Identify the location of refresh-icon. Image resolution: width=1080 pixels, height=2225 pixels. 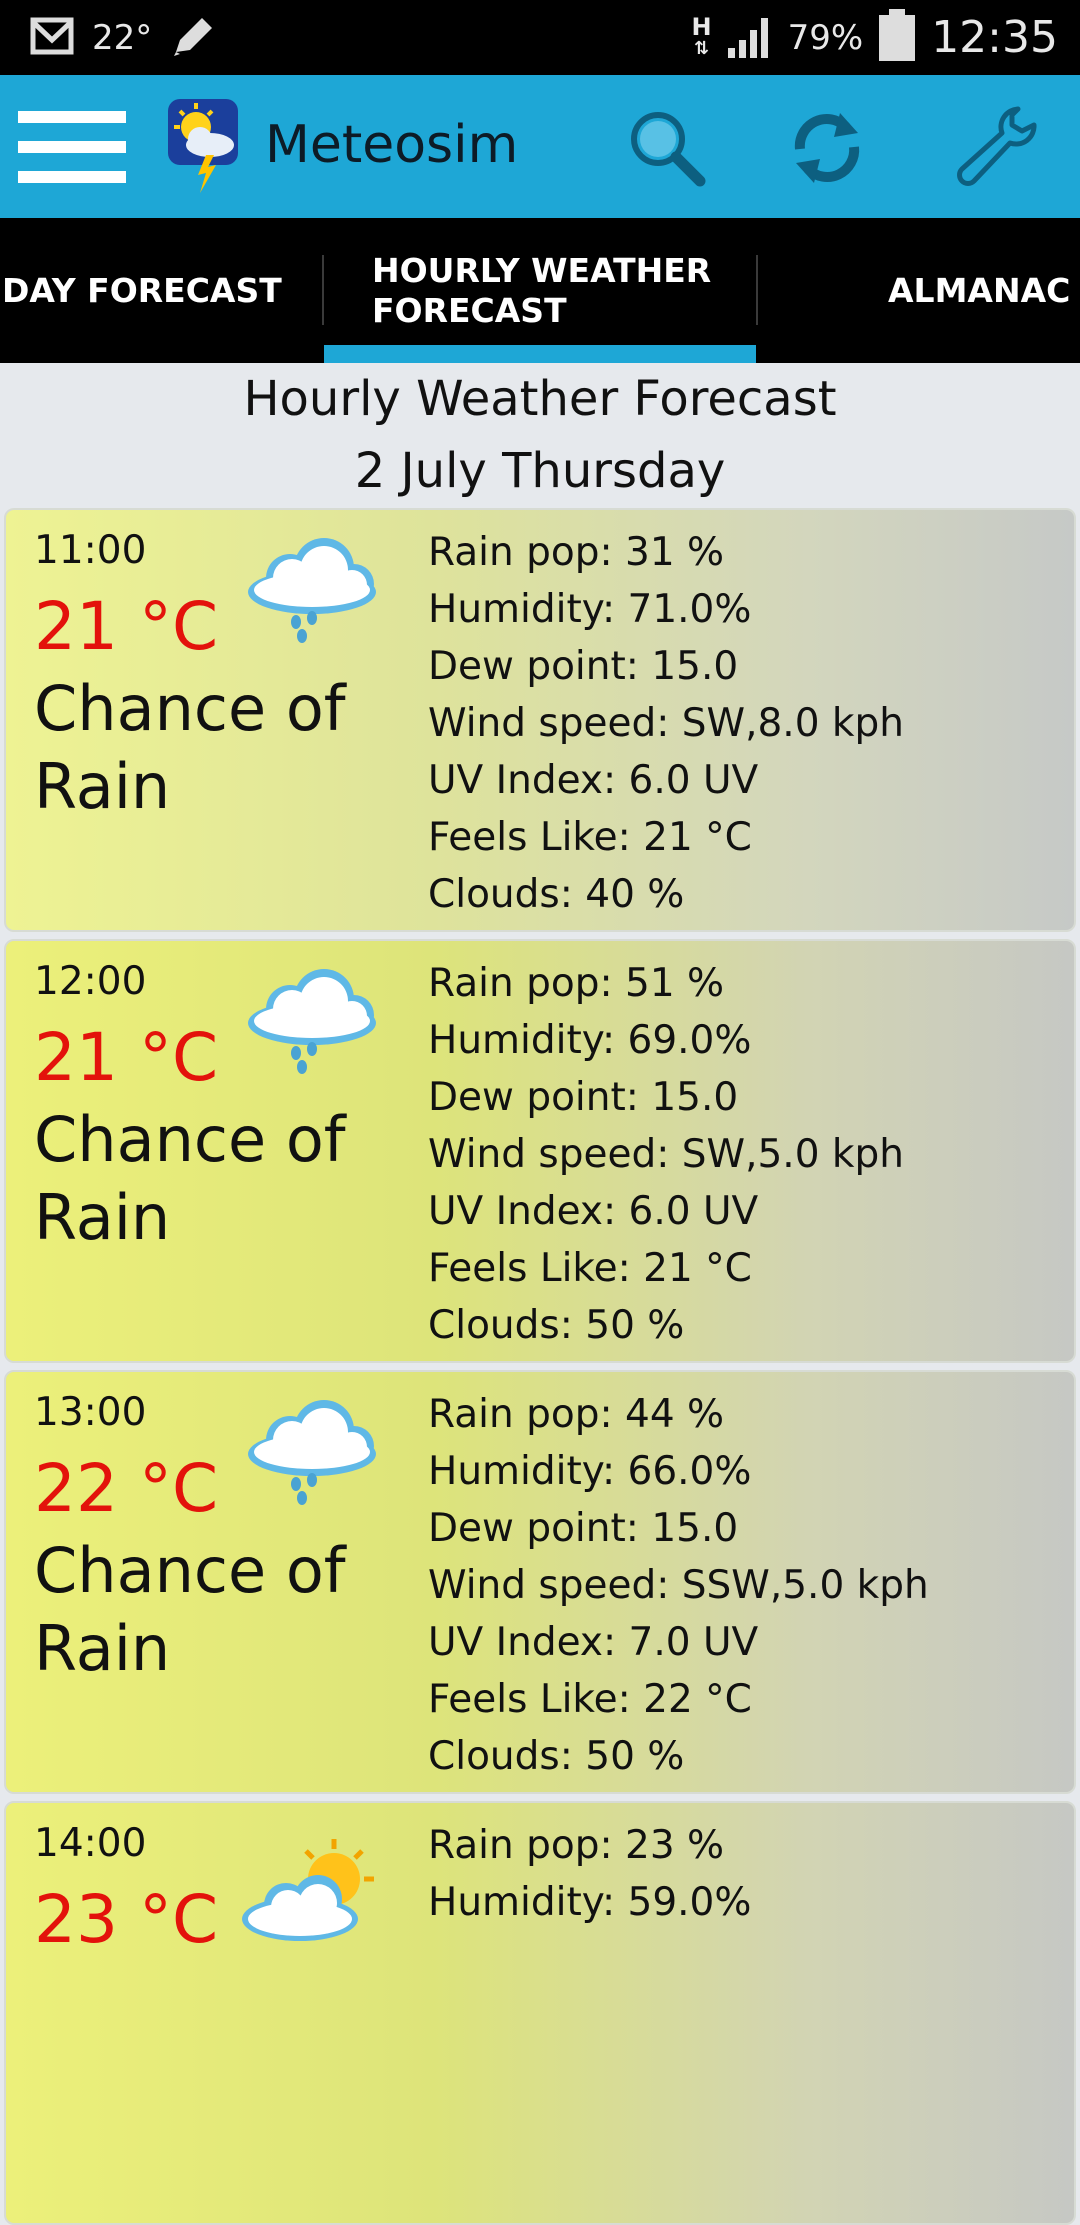
(827, 148).